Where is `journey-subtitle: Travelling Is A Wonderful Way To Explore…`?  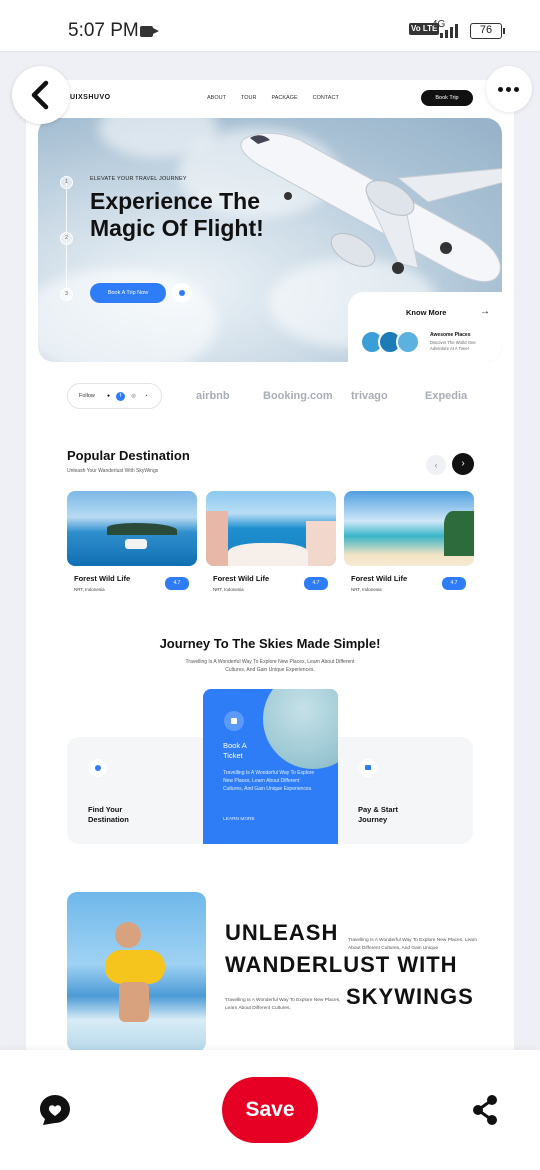 journey-subtitle: Travelling Is A Wonderful Way To Explore… is located at coordinates (270, 666).